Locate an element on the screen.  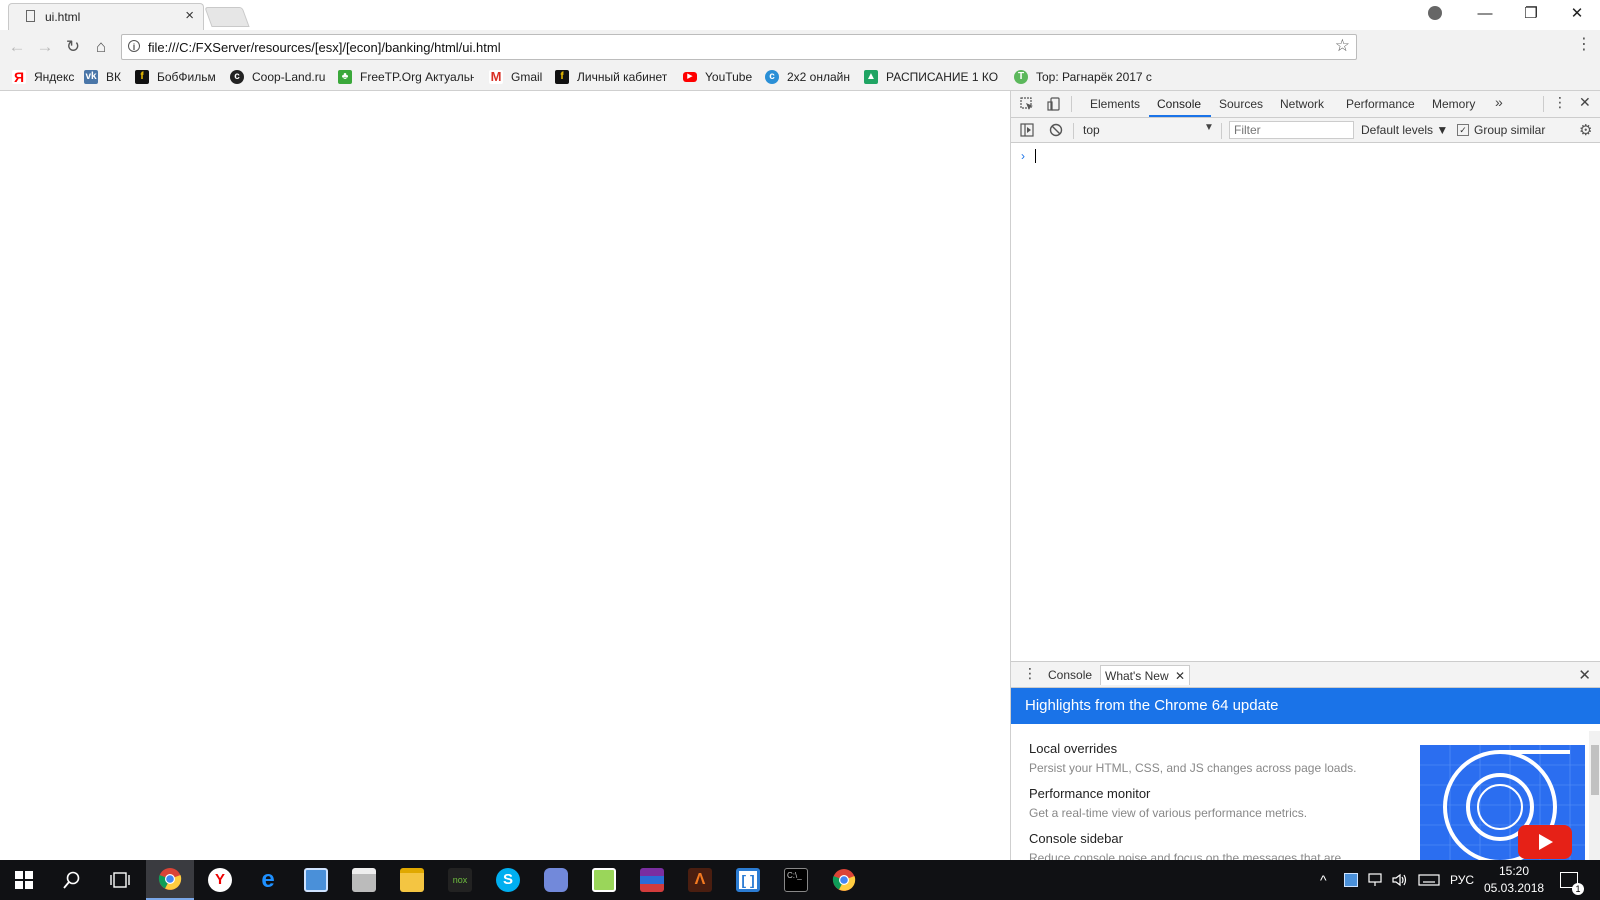
taskbar-edge: e is located at coordinates (268, 880).